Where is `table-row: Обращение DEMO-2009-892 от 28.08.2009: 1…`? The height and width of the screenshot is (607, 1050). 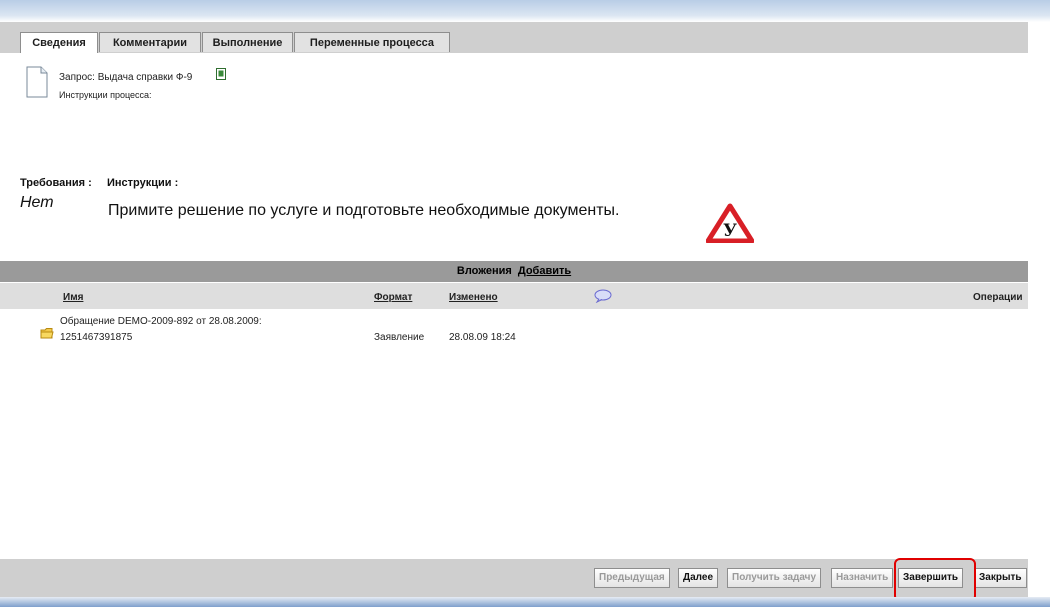 table-row: Обращение DEMO-2009-892 от 28.08.2009: 1… is located at coordinates (514, 331).